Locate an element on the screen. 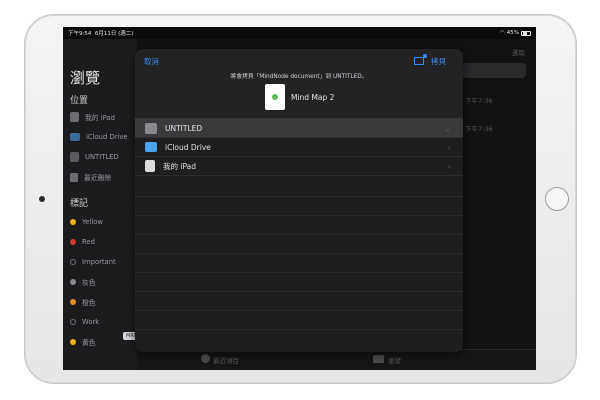  location-row-my-ipad: 我的 iPad › is located at coordinates (299, 166).